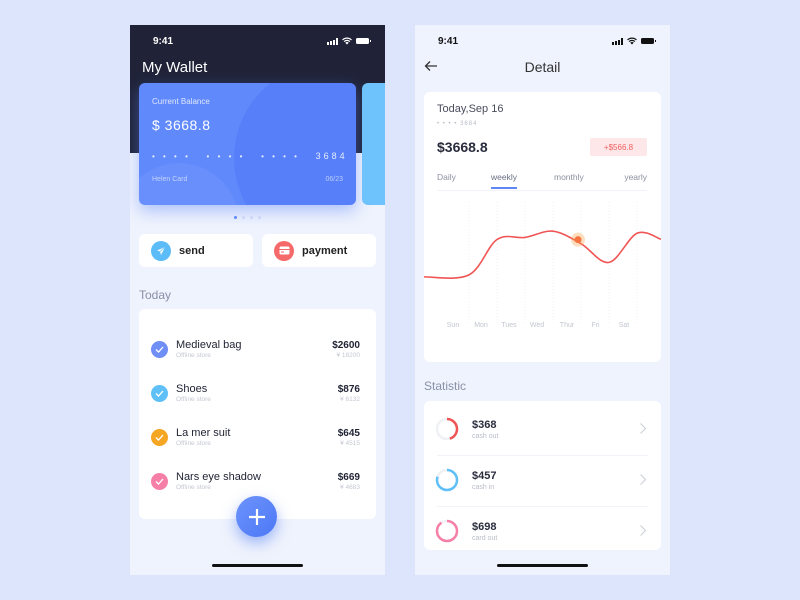 The height and width of the screenshot is (600, 800). What do you see at coordinates (255, 352) in the screenshot?
I see `transaction-row: Medieval bag Offline store $2600 ¥ 18200` at bounding box center [255, 352].